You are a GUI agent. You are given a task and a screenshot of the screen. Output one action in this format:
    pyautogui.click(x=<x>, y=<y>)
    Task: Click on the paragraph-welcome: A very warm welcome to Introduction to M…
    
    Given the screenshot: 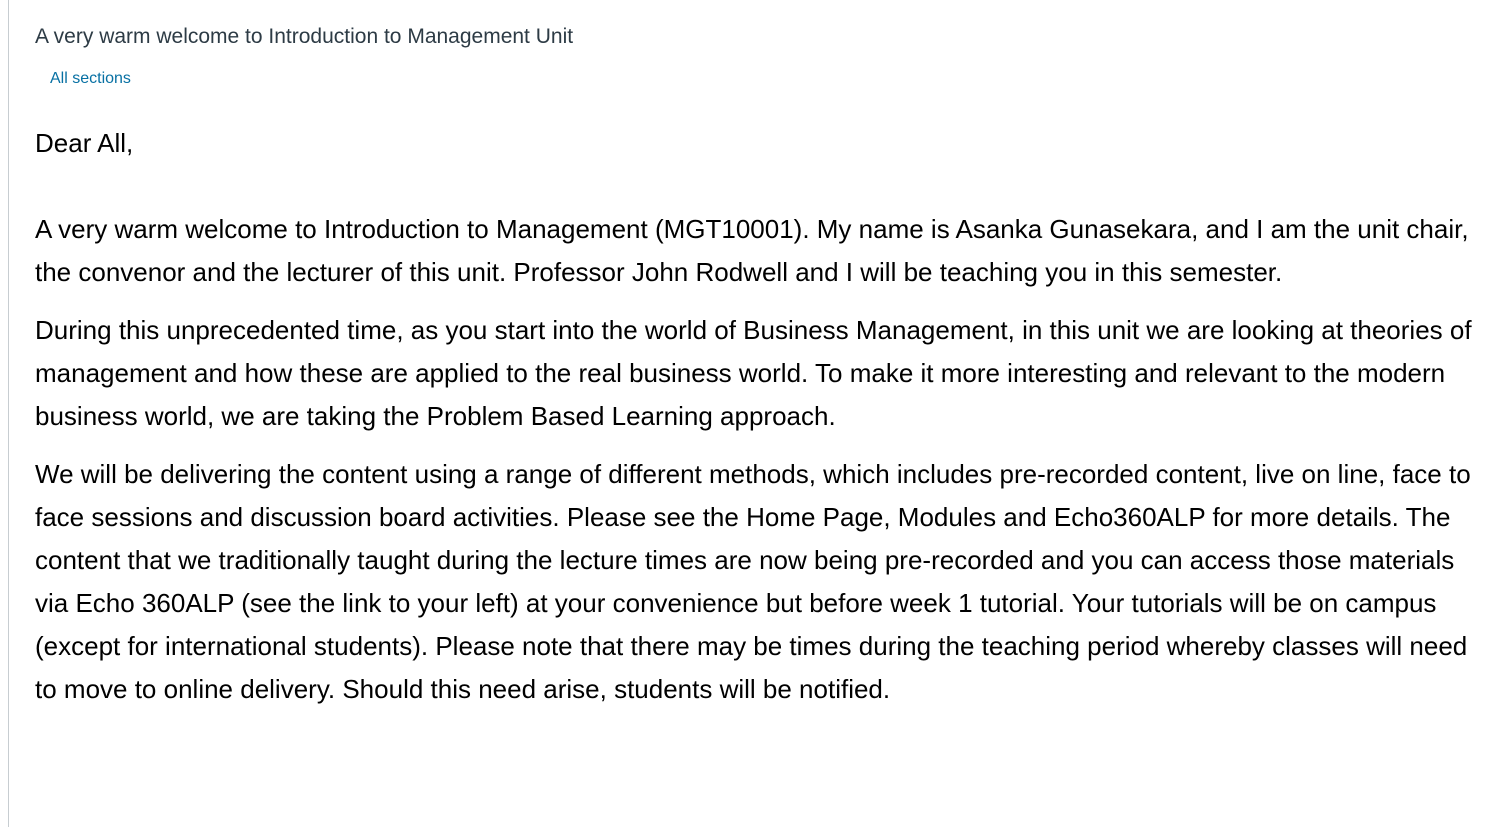 What is the action you would take?
    pyautogui.click(x=752, y=250)
    